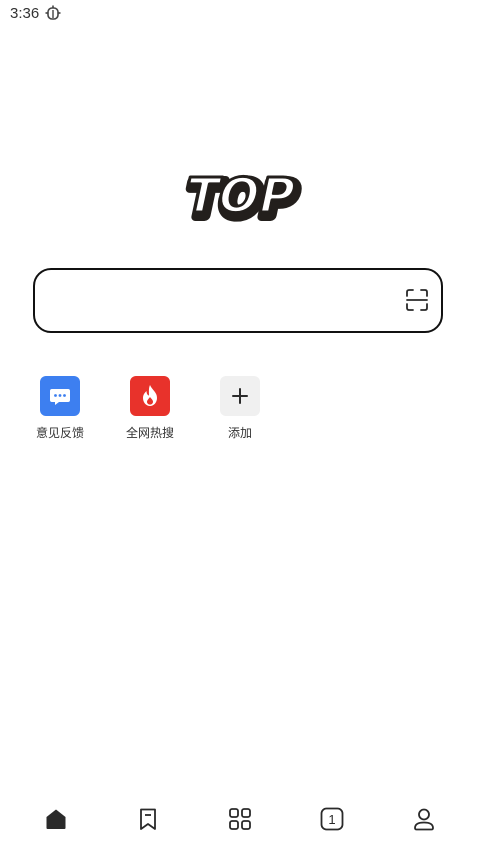  Describe the element at coordinates (239, 433) in the screenshot. I see `shortcut-label: 添加` at that location.